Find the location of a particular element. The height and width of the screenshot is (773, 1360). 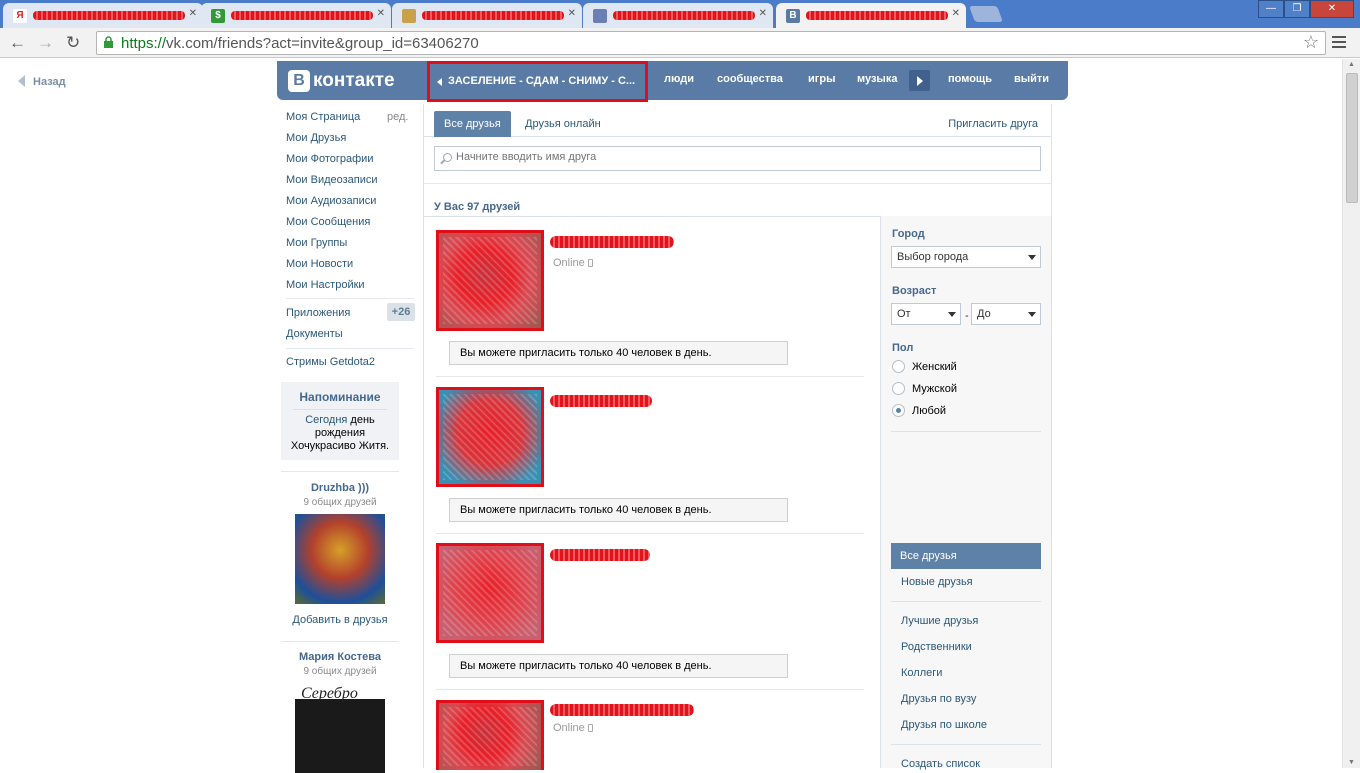

sidebar-item-documents: Документы is located at coordinates (314, 334).